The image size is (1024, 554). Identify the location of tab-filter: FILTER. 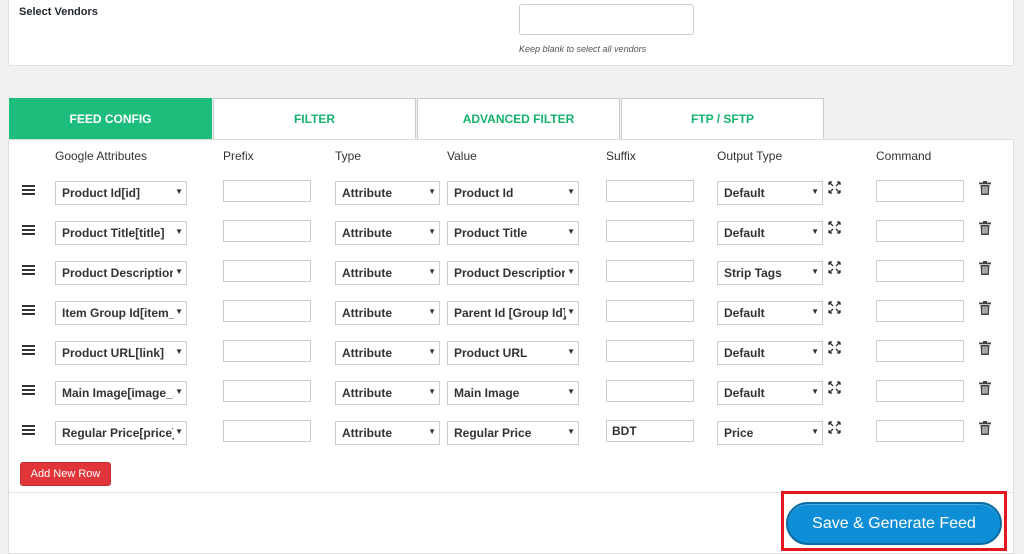
(314, 118).